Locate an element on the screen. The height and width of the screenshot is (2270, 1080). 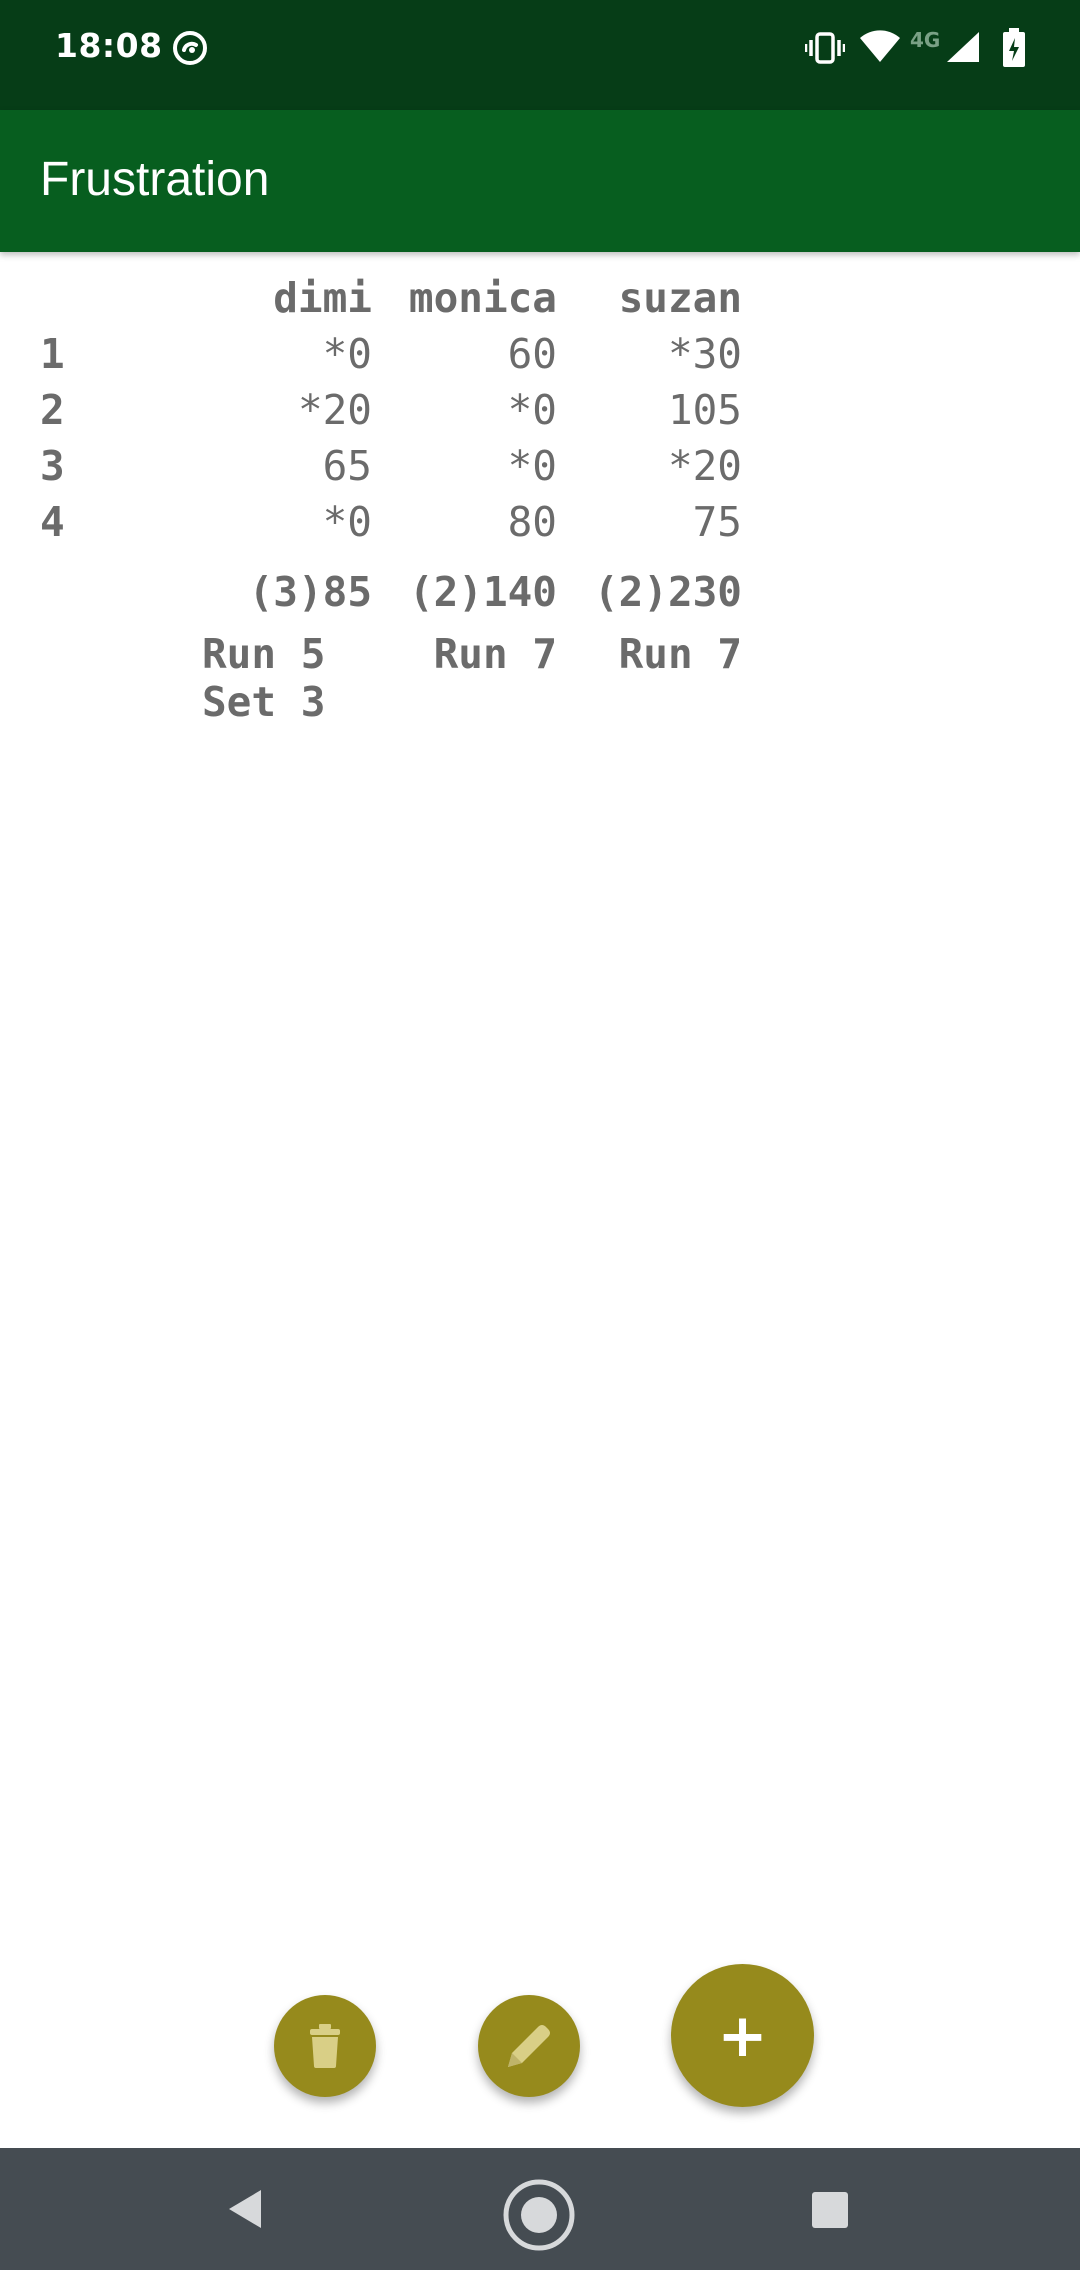
round-number: 3 is located at coordinates (52, 466).